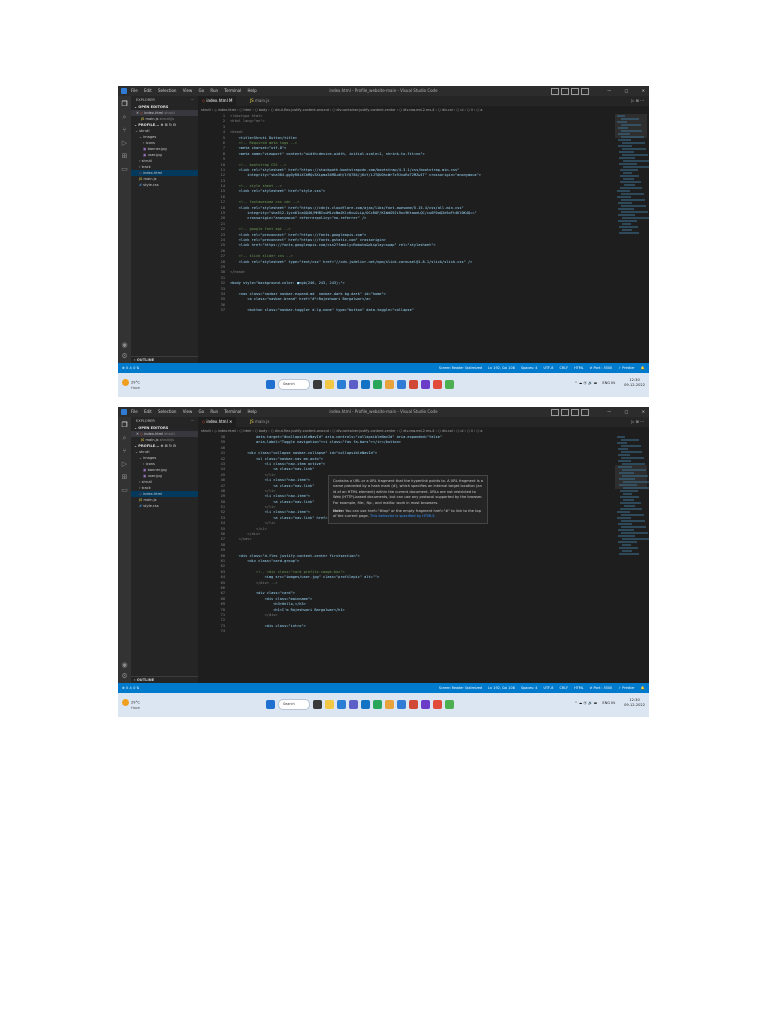 The height and width of the screenshot is (1024, 768). Describe the element at coordinates (627, 411) in the screenshot. I see `maximize-button: □` at that location.